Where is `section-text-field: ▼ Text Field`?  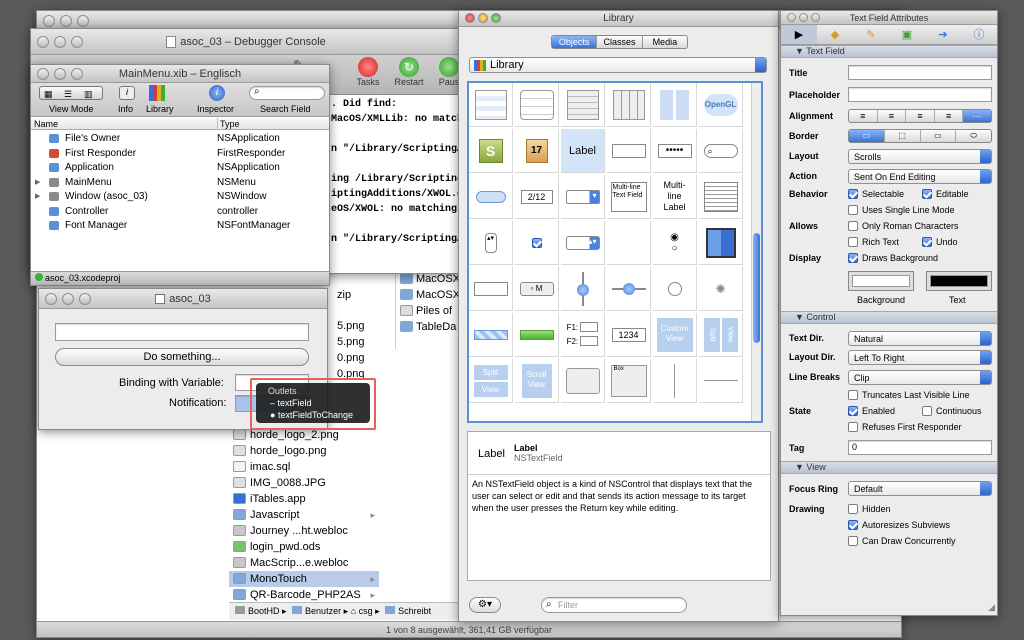
section-text-field: ▼ Text Field is located at coordinates (889, 51).